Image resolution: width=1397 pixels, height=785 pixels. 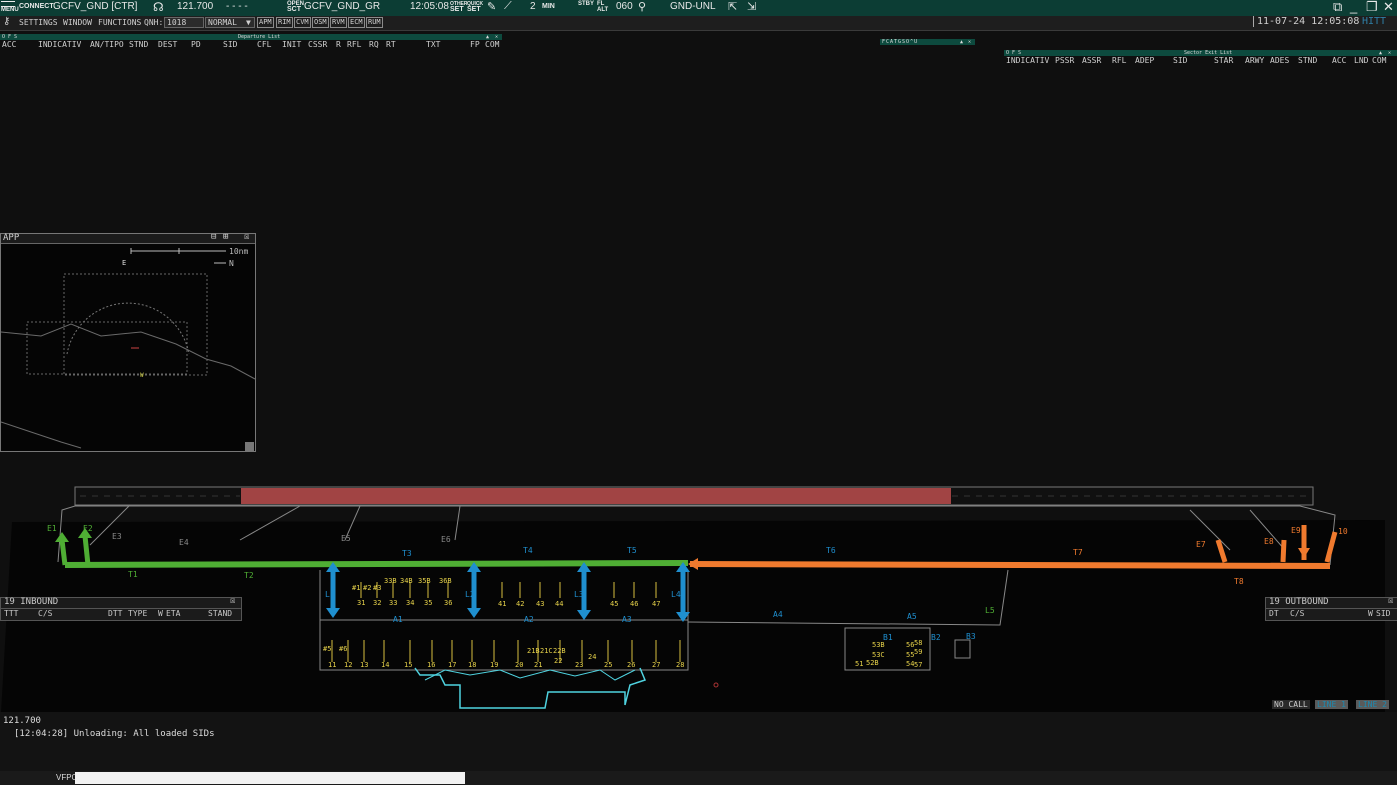 I want to click on column-header: DTT, so click(x=115, y=613).